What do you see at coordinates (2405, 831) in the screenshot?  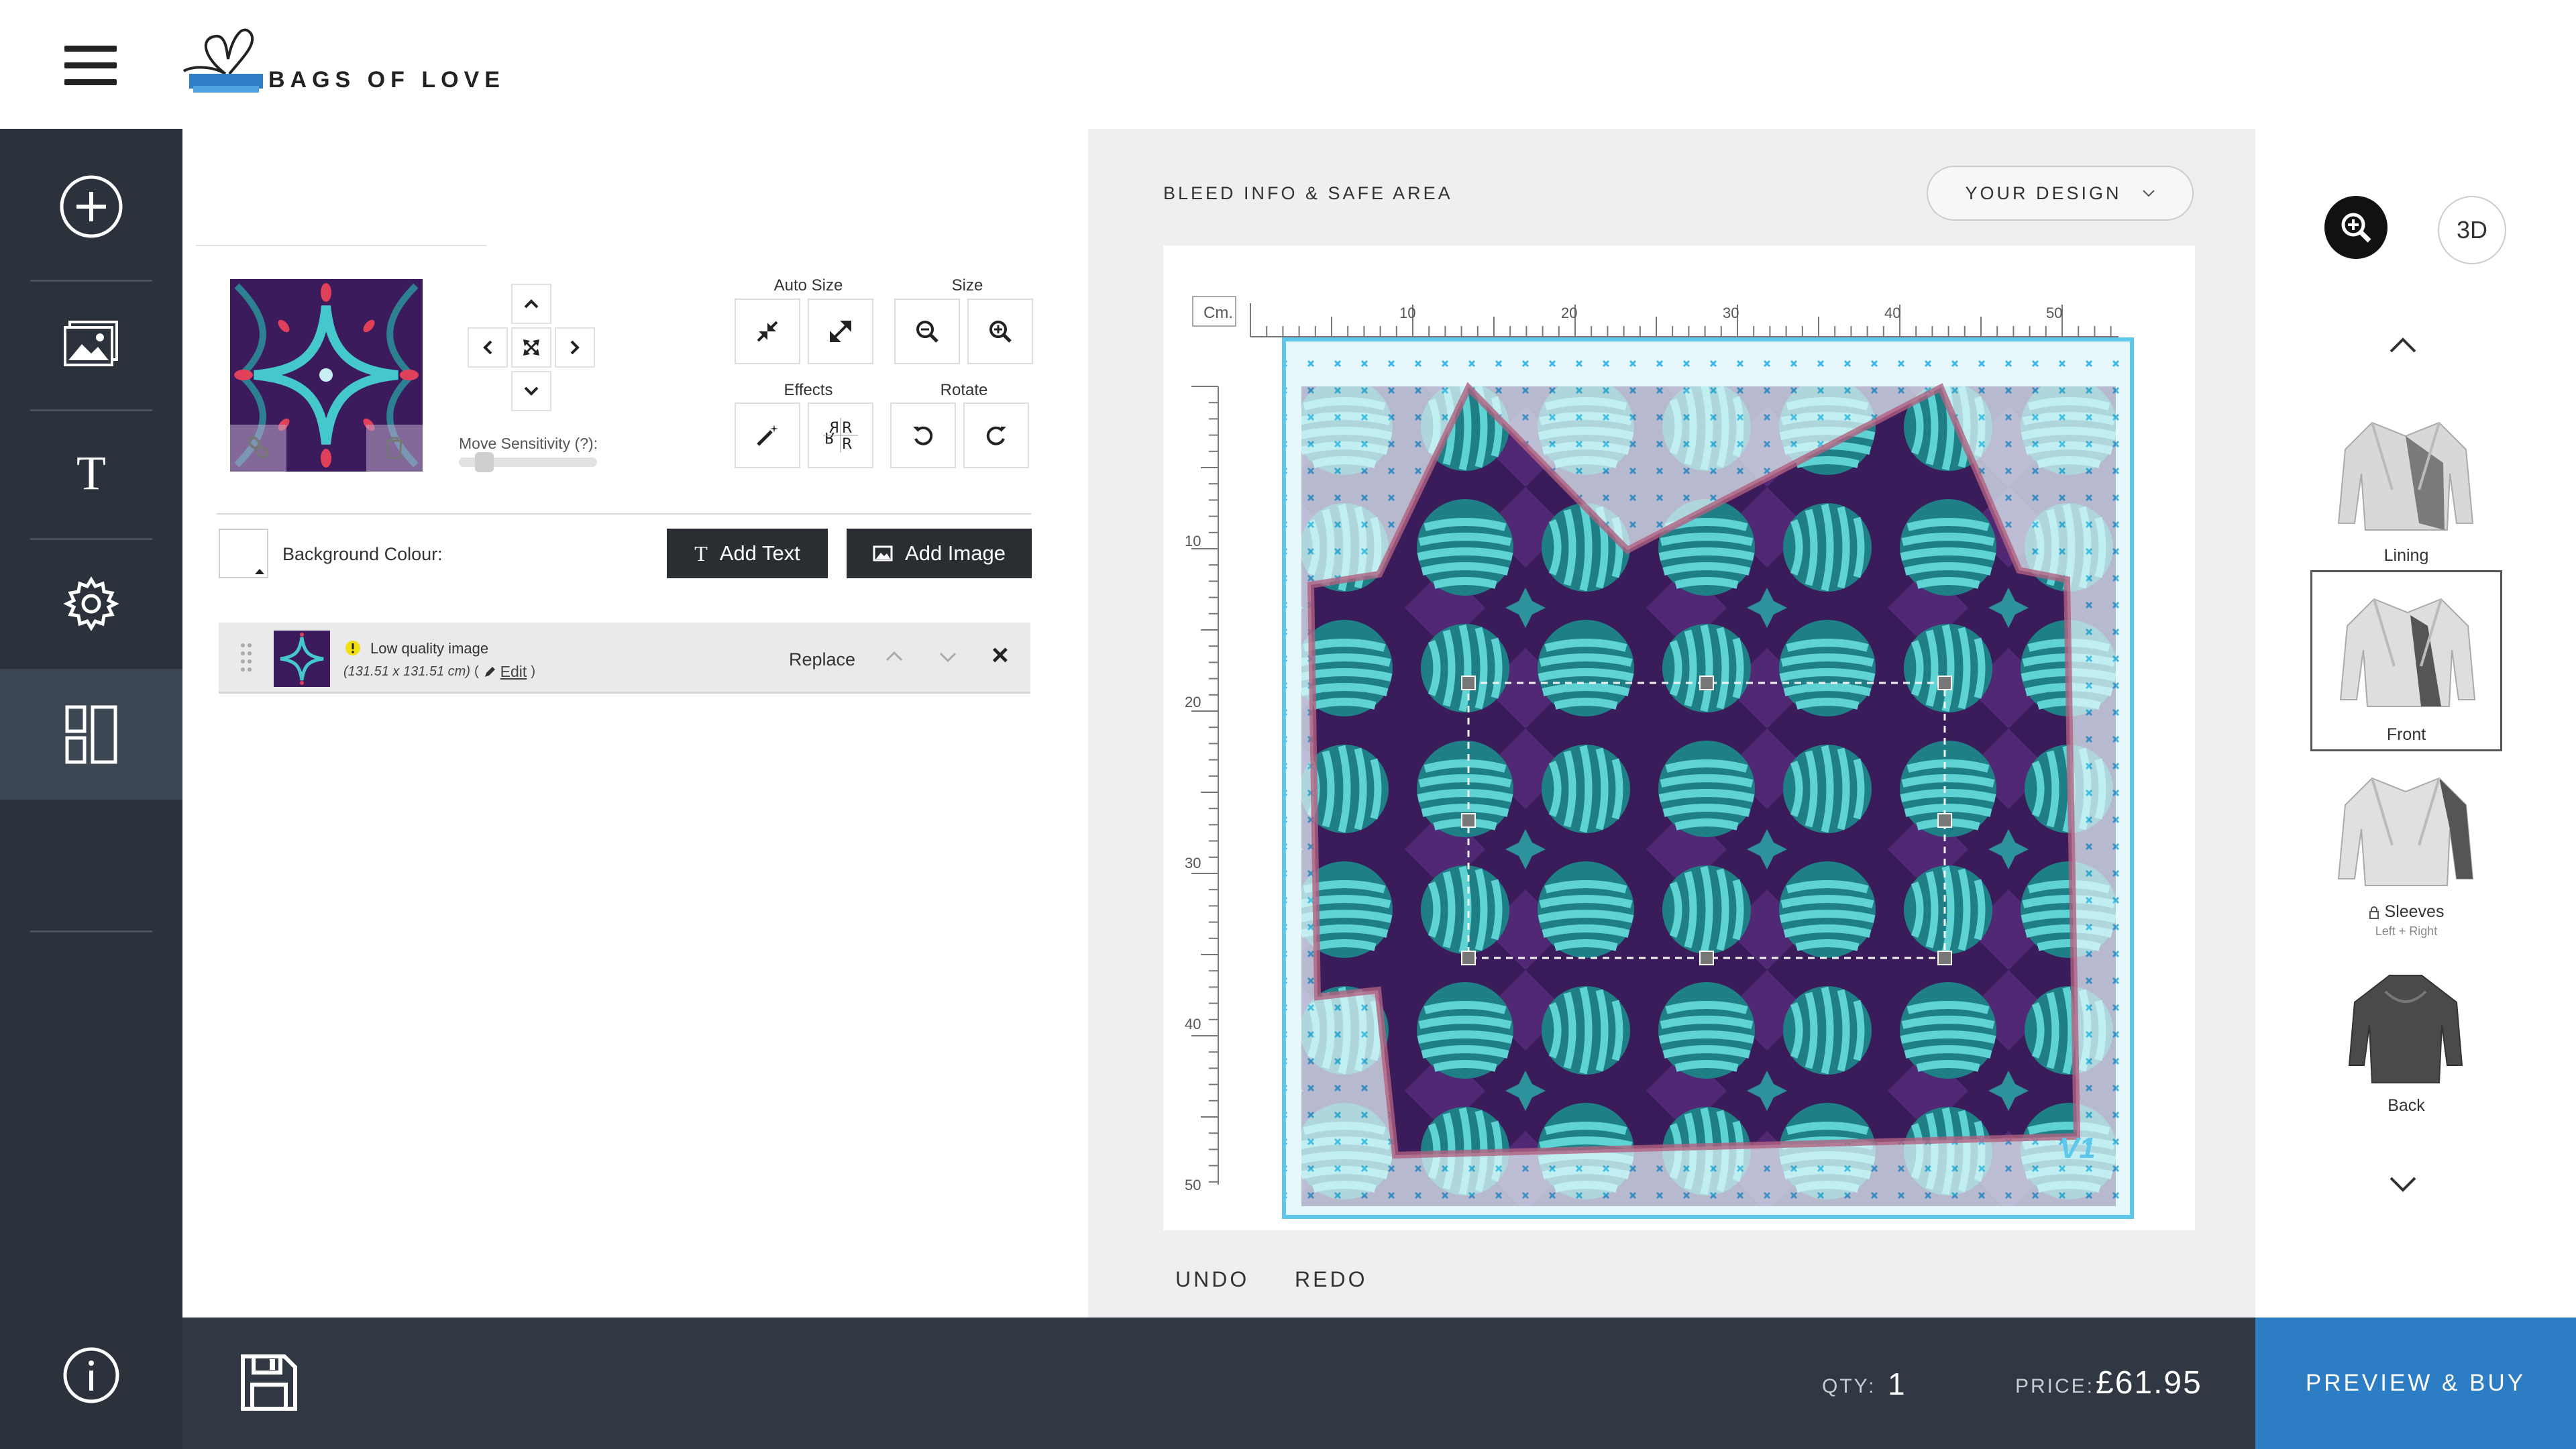 I see `jacket-sleeves-icon` at bounding box center [2405, 831].